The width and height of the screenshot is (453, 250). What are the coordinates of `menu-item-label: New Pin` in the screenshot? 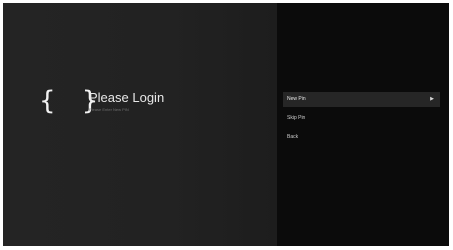 It's located at (296, 99).